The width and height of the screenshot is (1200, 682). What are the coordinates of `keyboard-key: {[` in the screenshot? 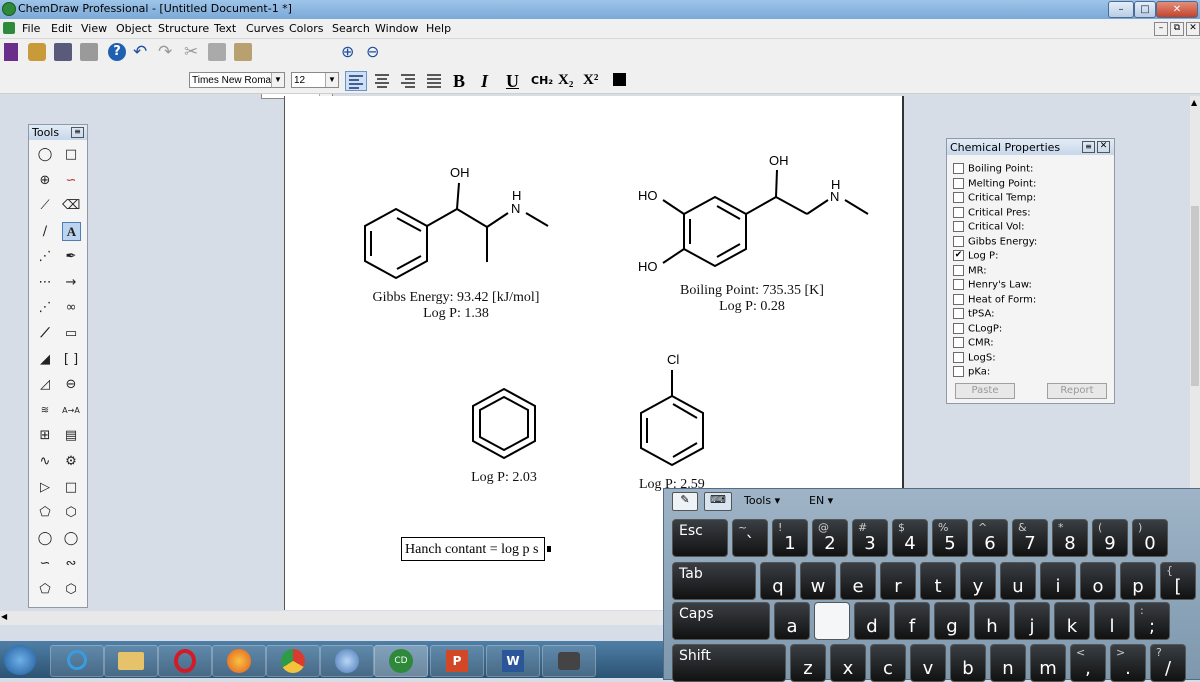 It's located at (1178, 581).